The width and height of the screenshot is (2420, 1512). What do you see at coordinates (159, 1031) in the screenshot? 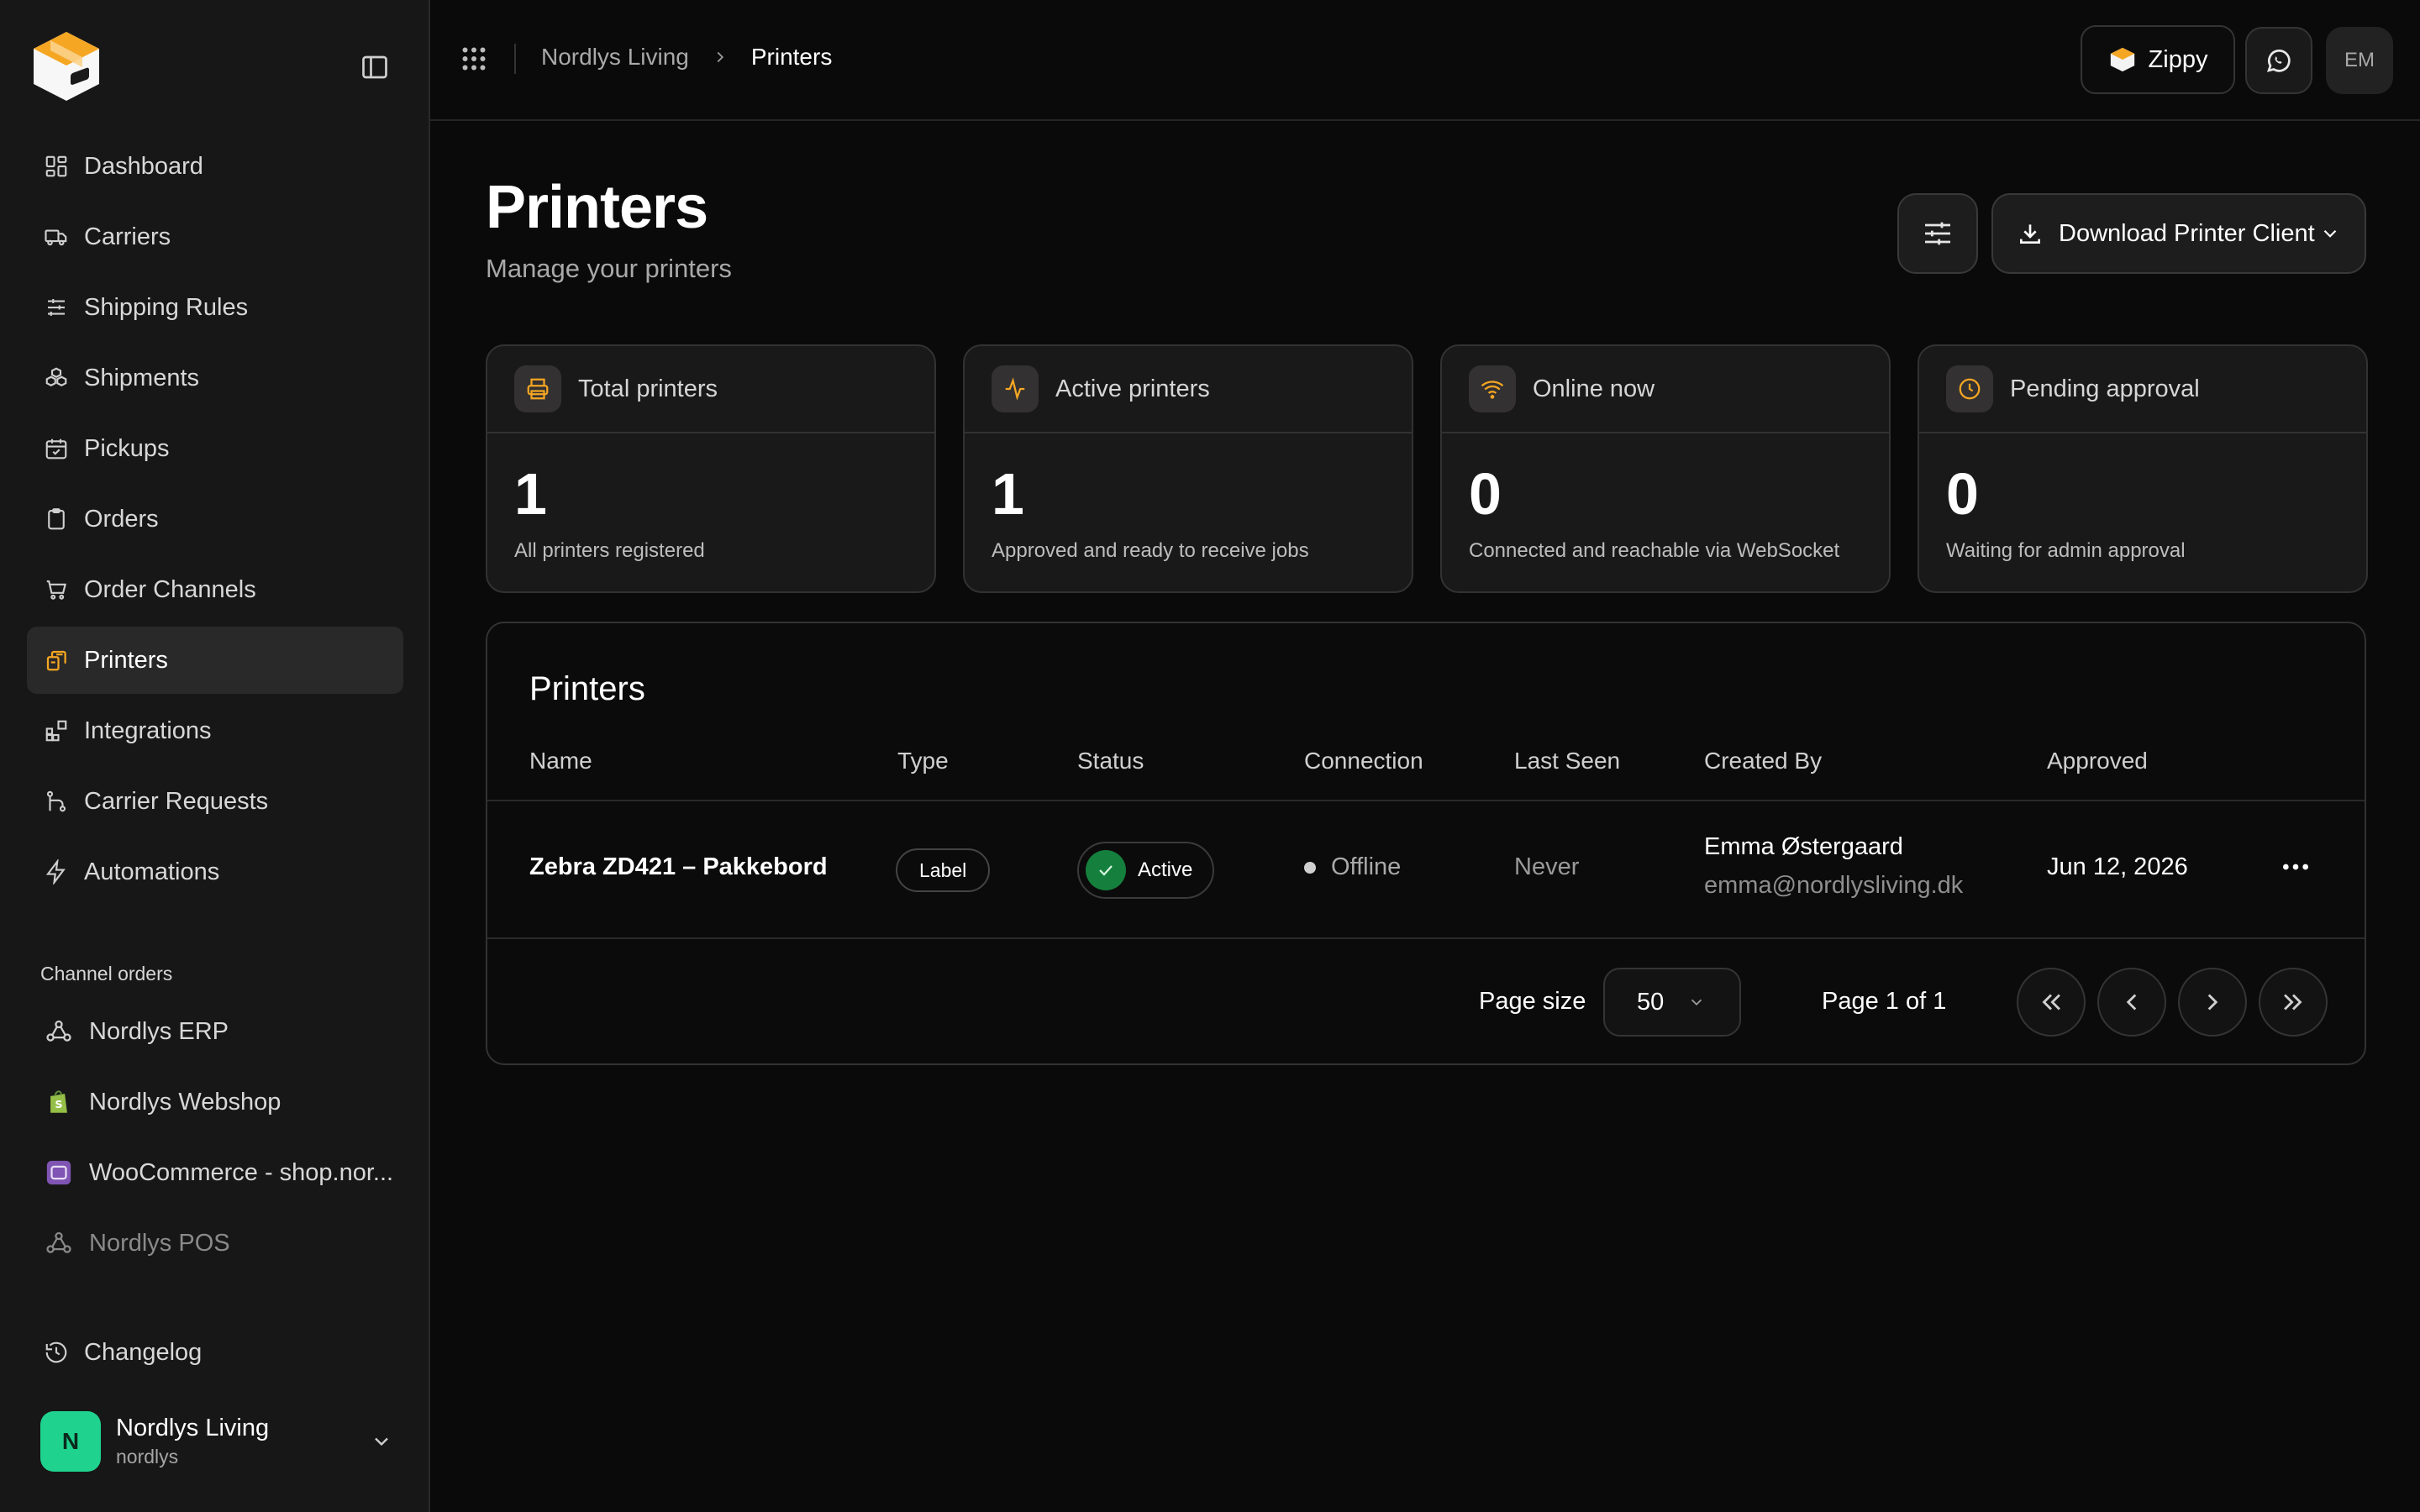
I see `channel-label: Nordlys ERP` at bounding box center [159, 1031].